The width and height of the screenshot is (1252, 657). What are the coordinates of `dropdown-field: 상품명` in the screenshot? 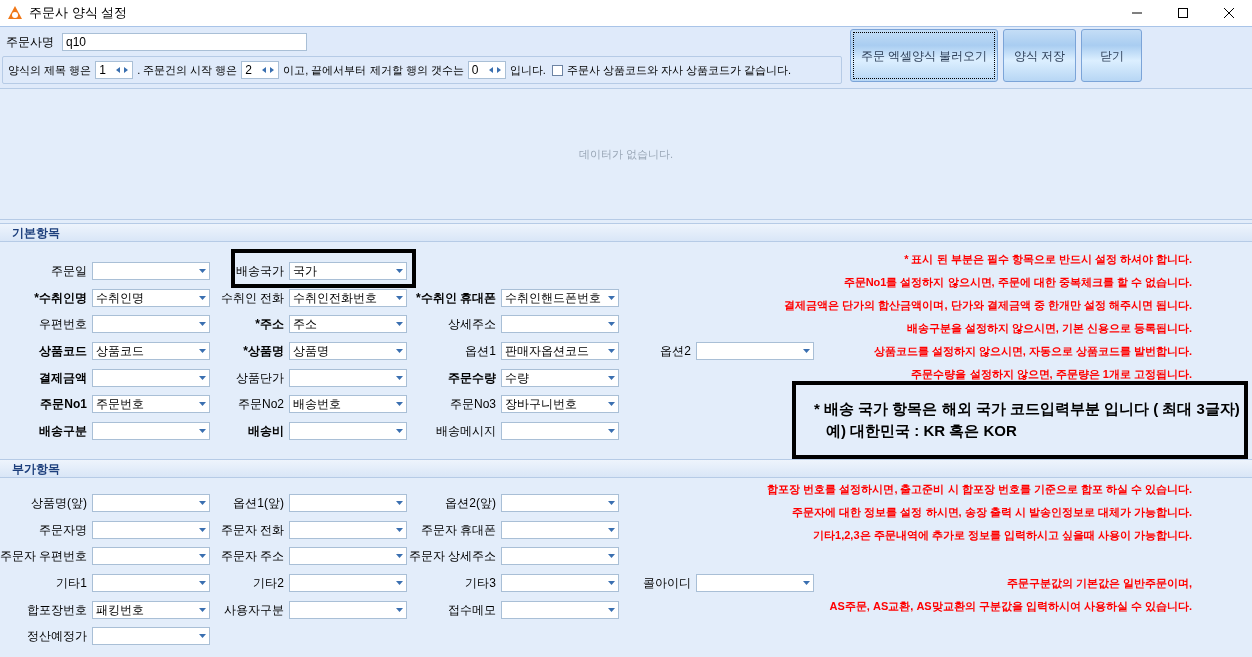 It's located at (348, 351).